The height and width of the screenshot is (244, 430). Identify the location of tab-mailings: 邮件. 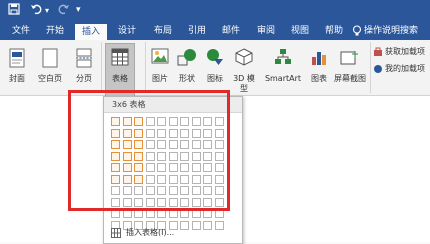
(231, 31).